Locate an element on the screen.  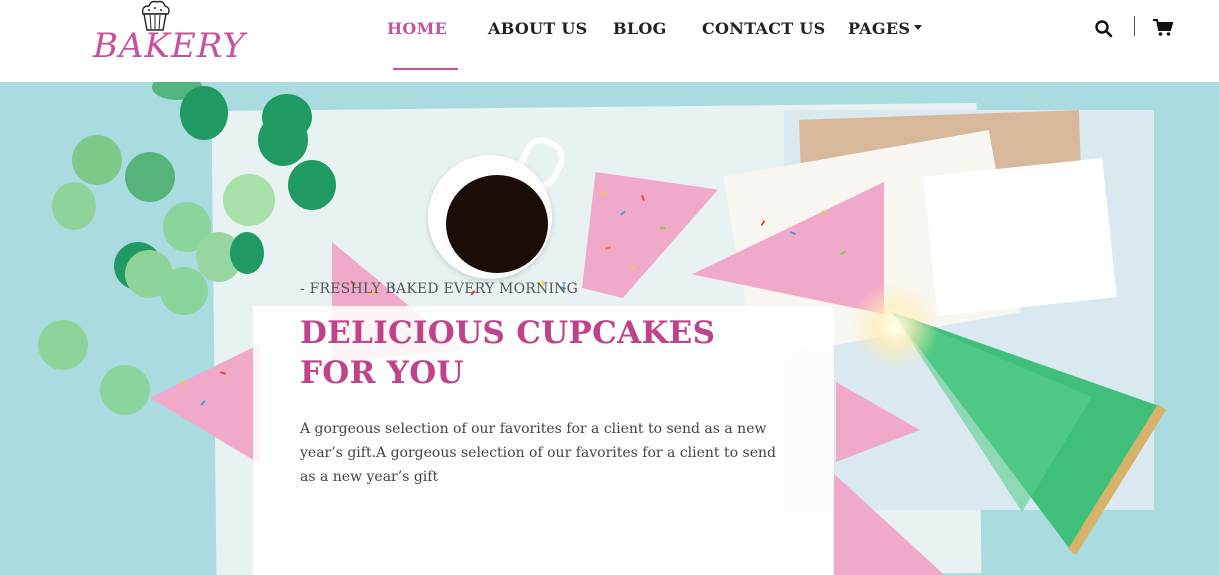
nav-pages: PAGES is located at coordinates (885, 36).